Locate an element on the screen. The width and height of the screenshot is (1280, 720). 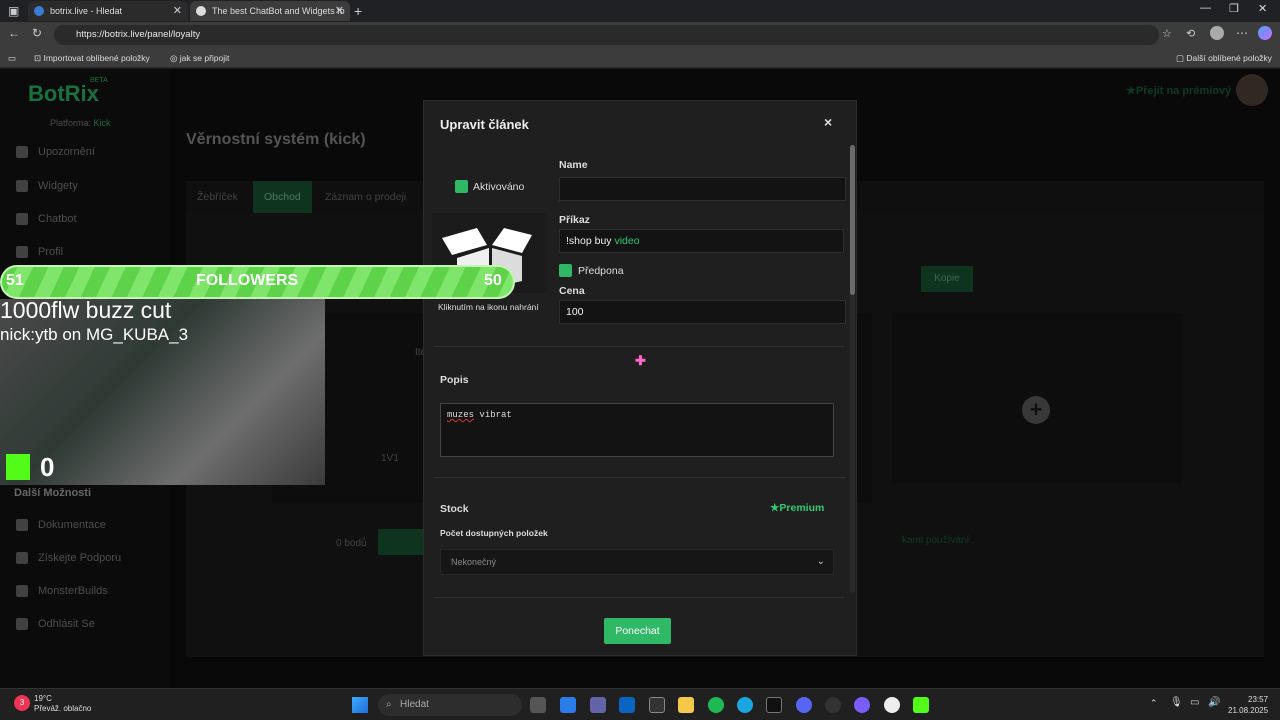
overlay-nick-text: nick:ytb on MG_KUBA_3 is located at coordinates (94, 334).